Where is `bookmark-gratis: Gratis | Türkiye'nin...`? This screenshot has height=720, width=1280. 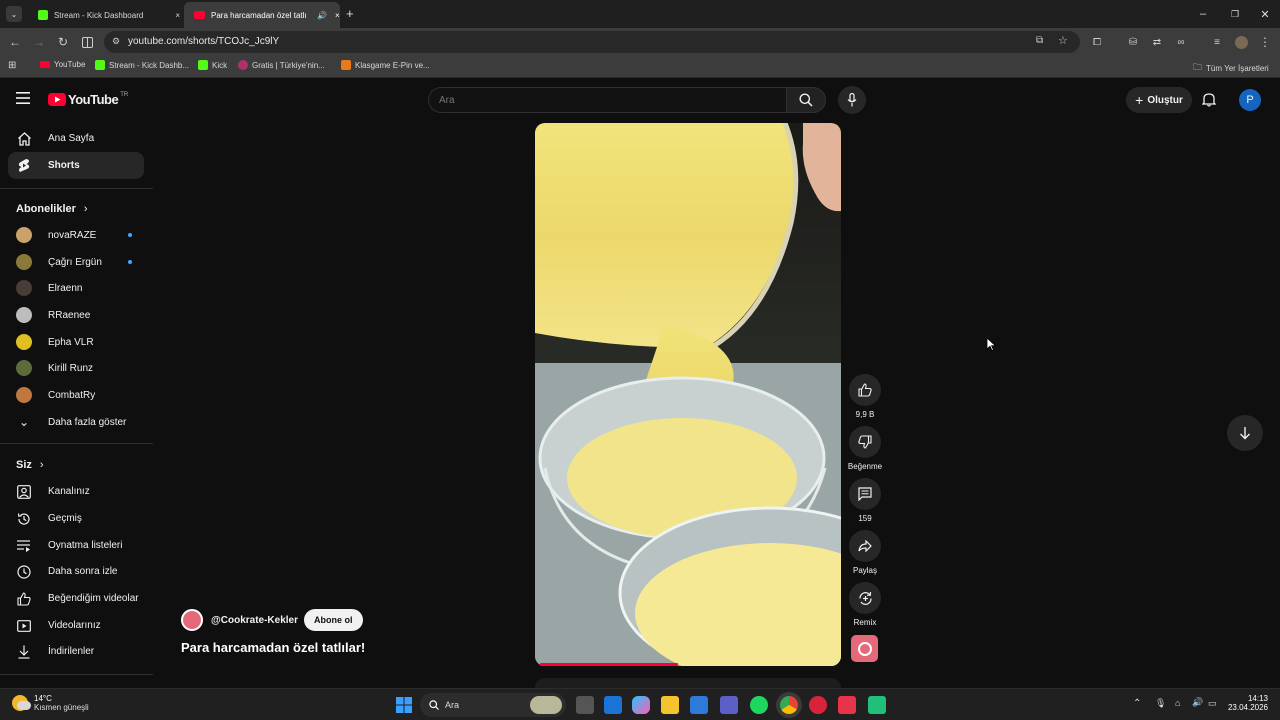
bookmark-gratis: Gratis | Türkiye'nin... is located at coordinates (281, 65).